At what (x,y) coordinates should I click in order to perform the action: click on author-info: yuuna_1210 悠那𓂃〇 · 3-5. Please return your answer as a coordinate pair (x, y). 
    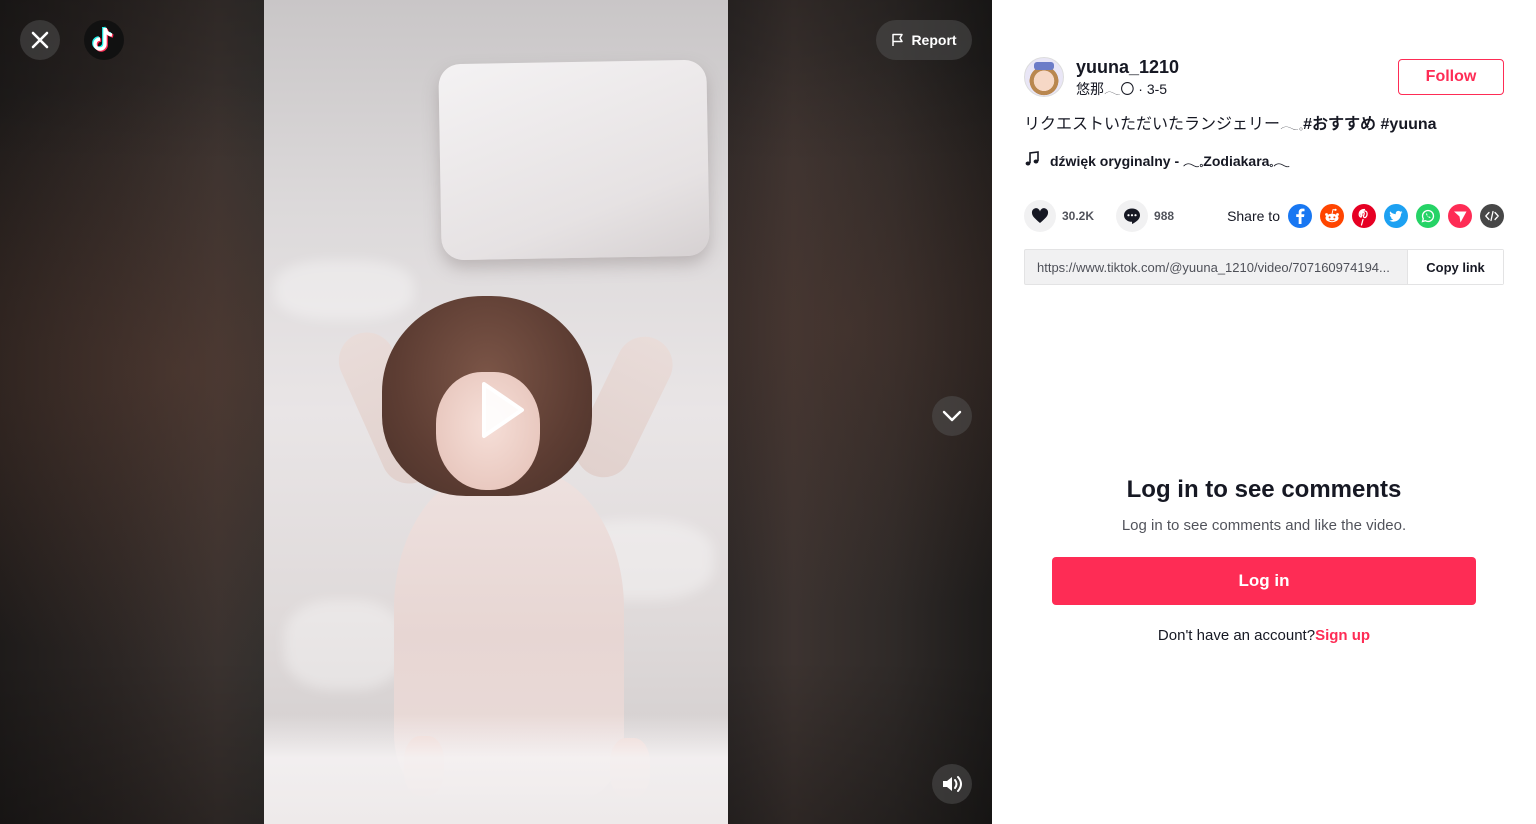
    Looking at the image, I should click on (1101, 77).